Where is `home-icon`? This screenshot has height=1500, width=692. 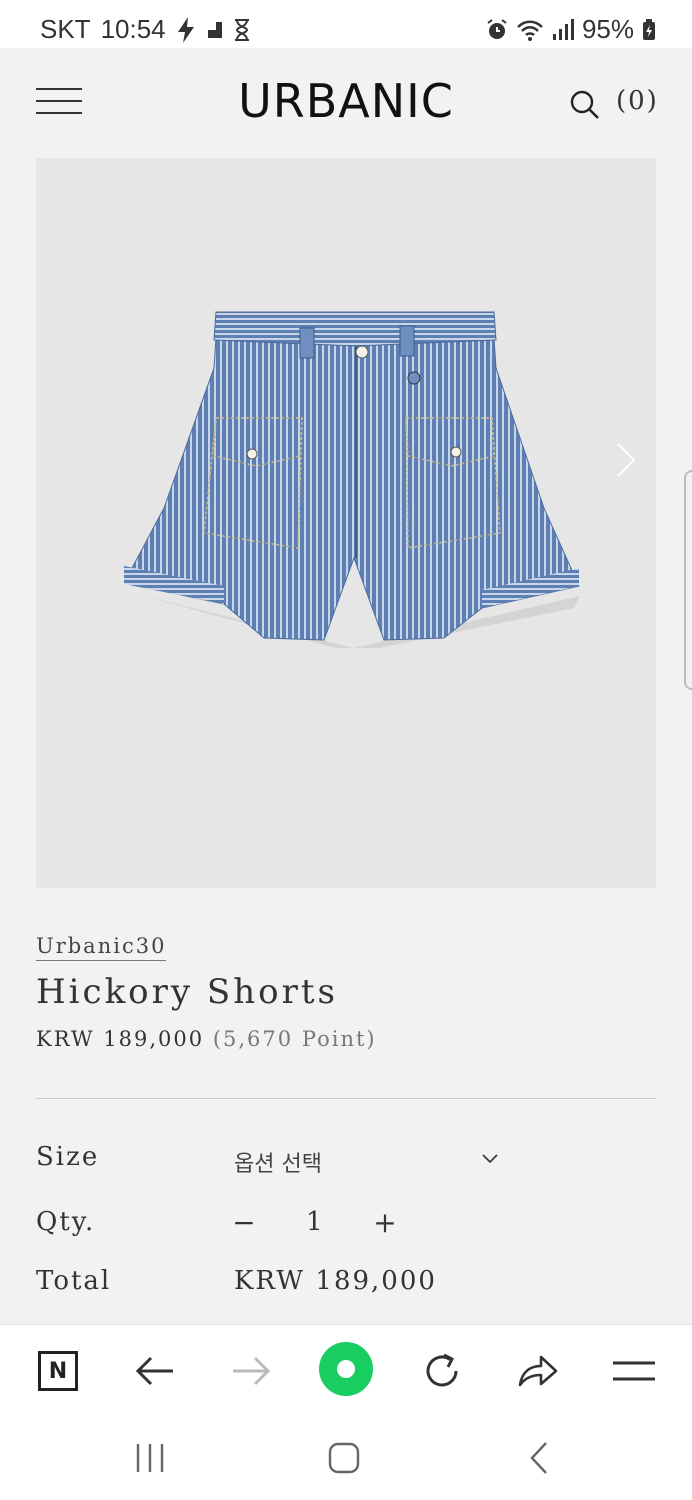
home-icon is located at coordinates (344, 1458).